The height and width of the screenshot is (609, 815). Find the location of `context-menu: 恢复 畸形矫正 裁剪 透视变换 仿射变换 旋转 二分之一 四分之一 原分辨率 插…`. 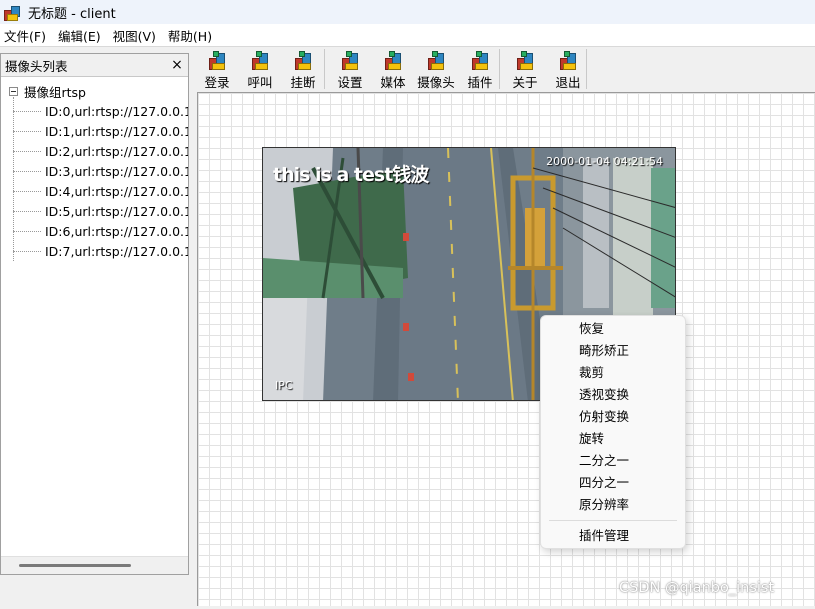

context-menu: 恢复 畸形矫正 裁剪 透视变换 仿射变换 旋转 二分之一 四分之一 原分辨率 插… is located at coordinates (613, 432).